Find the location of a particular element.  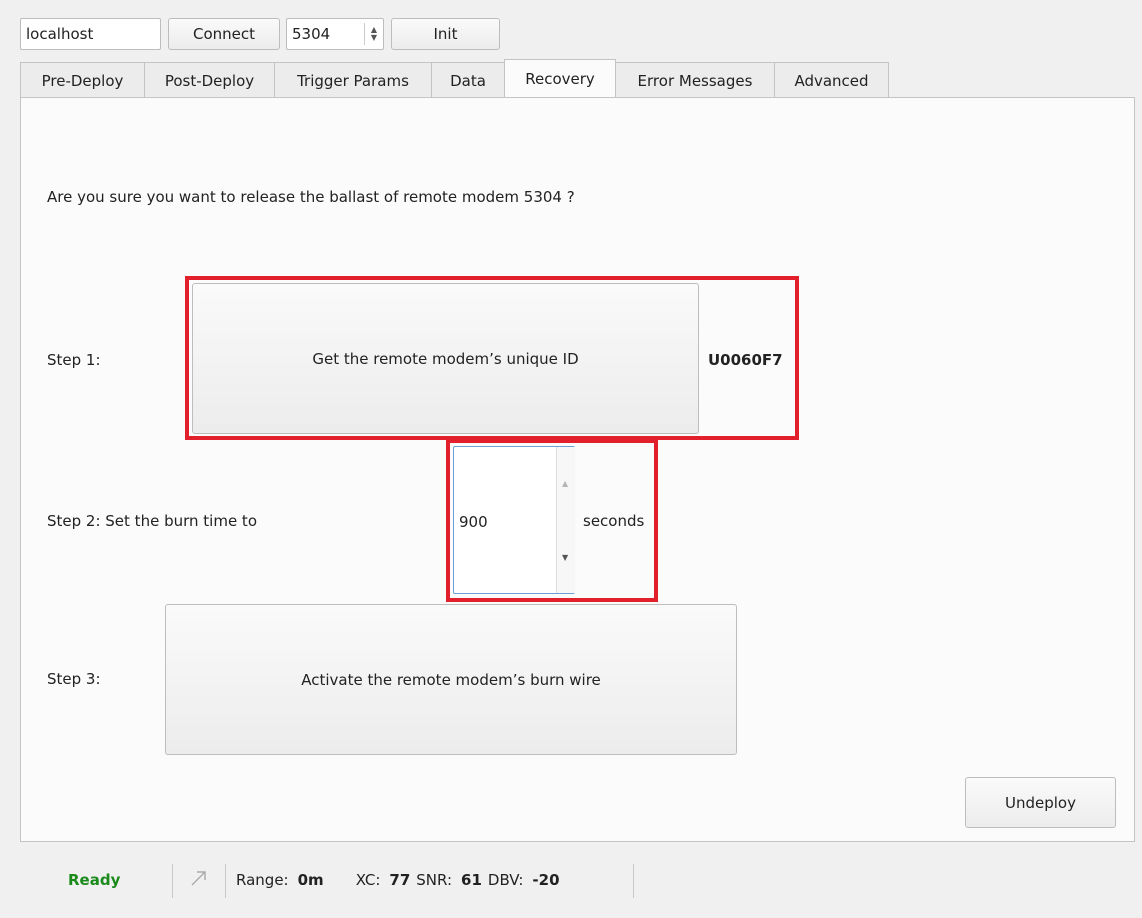

snr-value: 61 is located at coordinates (471, 880).